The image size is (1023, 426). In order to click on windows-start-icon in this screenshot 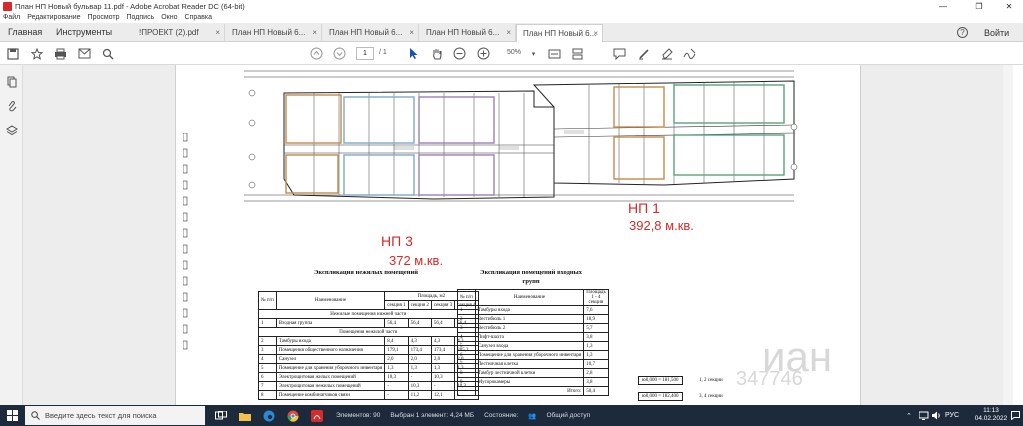, I will do `click(12, 415)`.